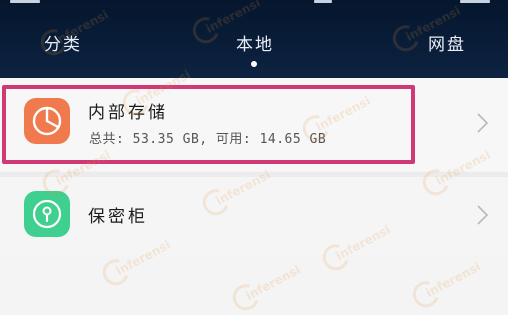 This screenshot has height=315, width=508. What do you see at coordinates (128, 113) in the screenshot?
I see `list-item-title: 内部存储` at bounding box center [128, 113].